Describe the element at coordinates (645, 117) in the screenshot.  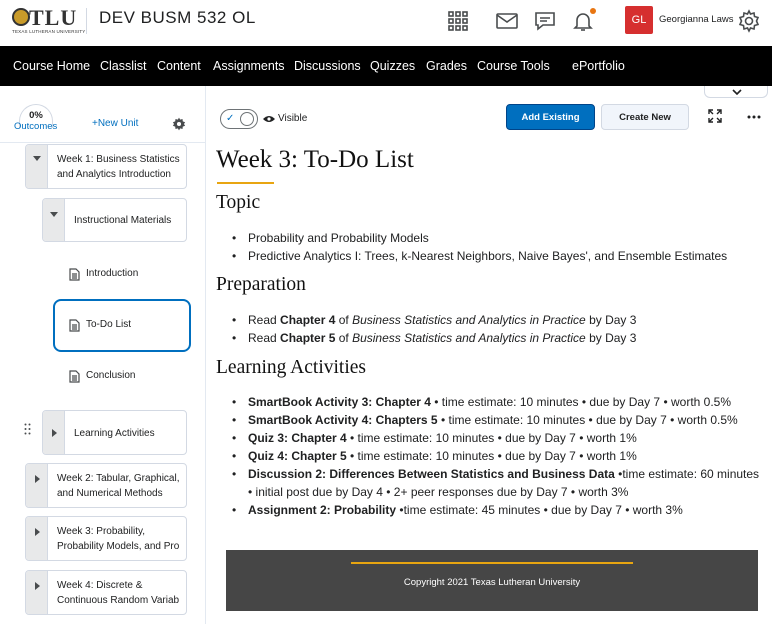
I see `create-new-button: Create New` at that location.